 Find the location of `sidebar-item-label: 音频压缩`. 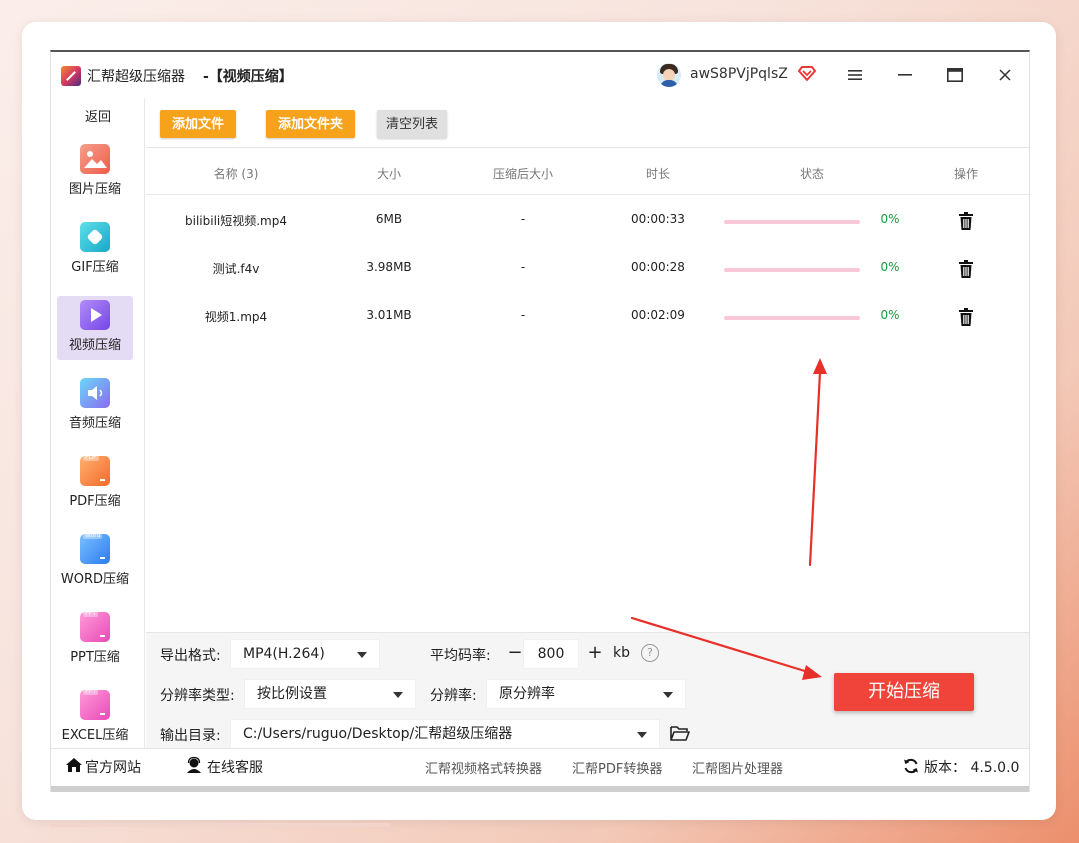

sidebar-item-label: 音频压缩 is located at coordinates (94, 423).